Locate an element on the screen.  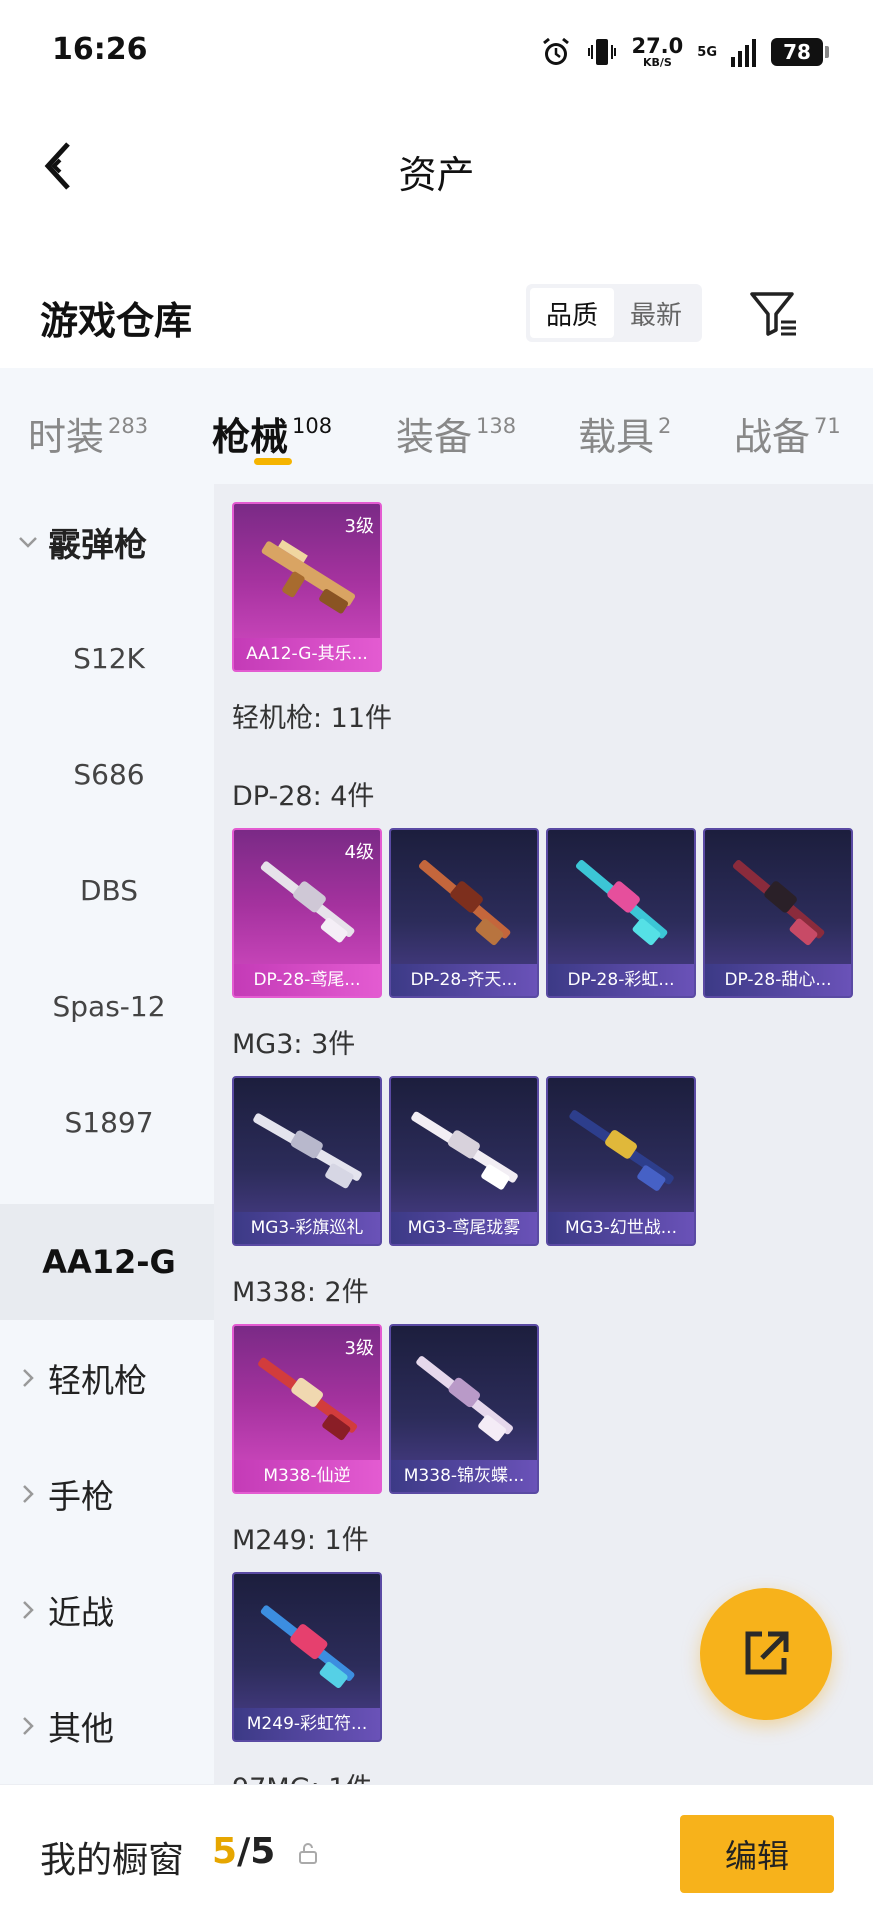
vibrate-icon is located at coordinates (602, 52).